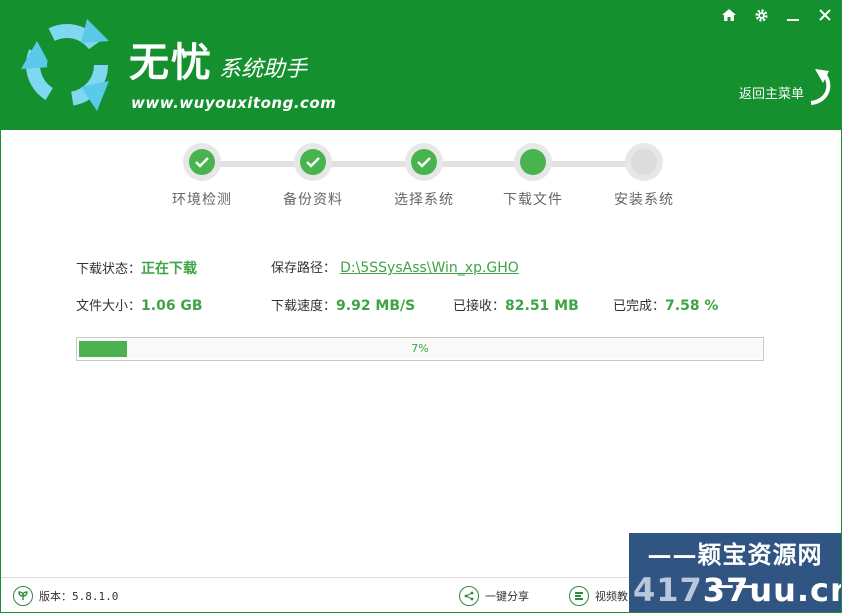 Image resolution: width=842 pixels, height=613 pixels. I want to click on step-install-system: 安装系统, so click(644, 175).